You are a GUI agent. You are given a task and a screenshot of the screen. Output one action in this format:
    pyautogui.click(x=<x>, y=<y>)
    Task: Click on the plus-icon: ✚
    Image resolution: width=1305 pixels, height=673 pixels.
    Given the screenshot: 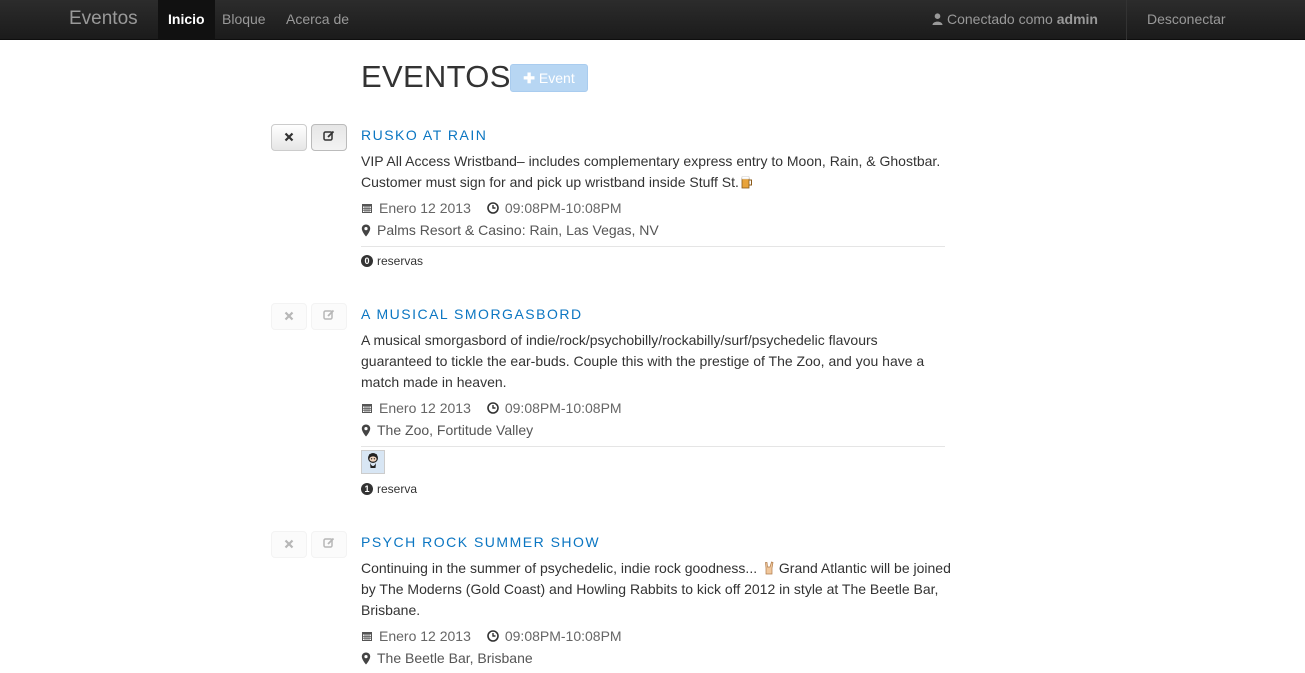 What is the action you would take?
    pyautogui.click(x=529, y=78)
    